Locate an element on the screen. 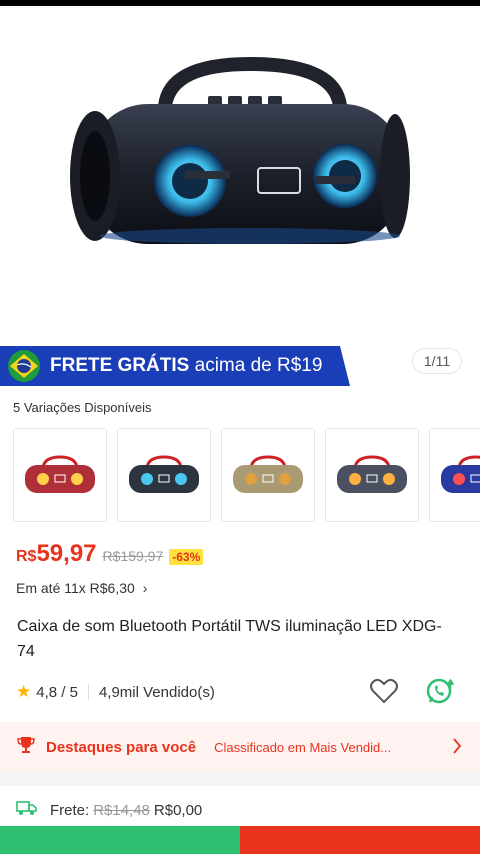 The height and width of the screenshot is (854, 480). variation-thumb-red is located at coordinates (60, 475).